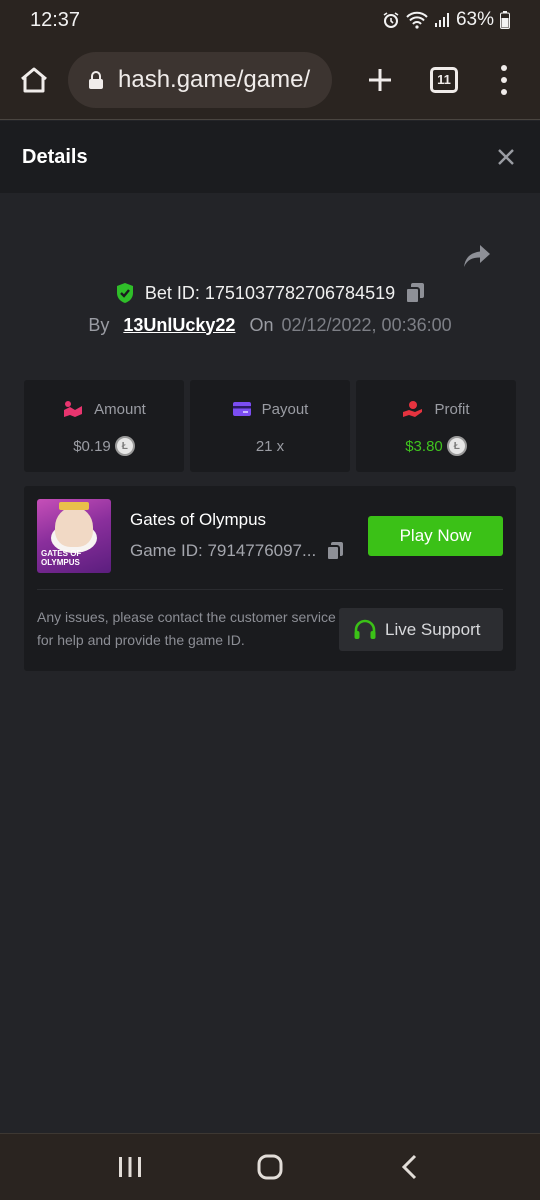  What do you see at coordinates (424, 446) in the screenshot?
I see `stat-value: $3.80` at bounding box center [424, 446].